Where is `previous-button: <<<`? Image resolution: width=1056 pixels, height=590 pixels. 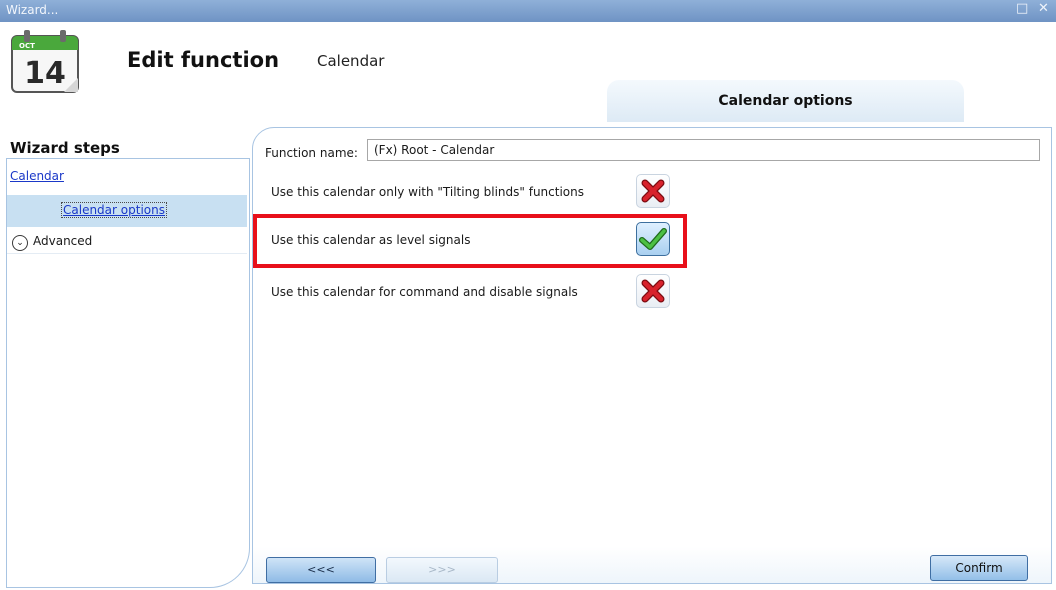
previous-button: <<< is located at coordinates (321, 570).